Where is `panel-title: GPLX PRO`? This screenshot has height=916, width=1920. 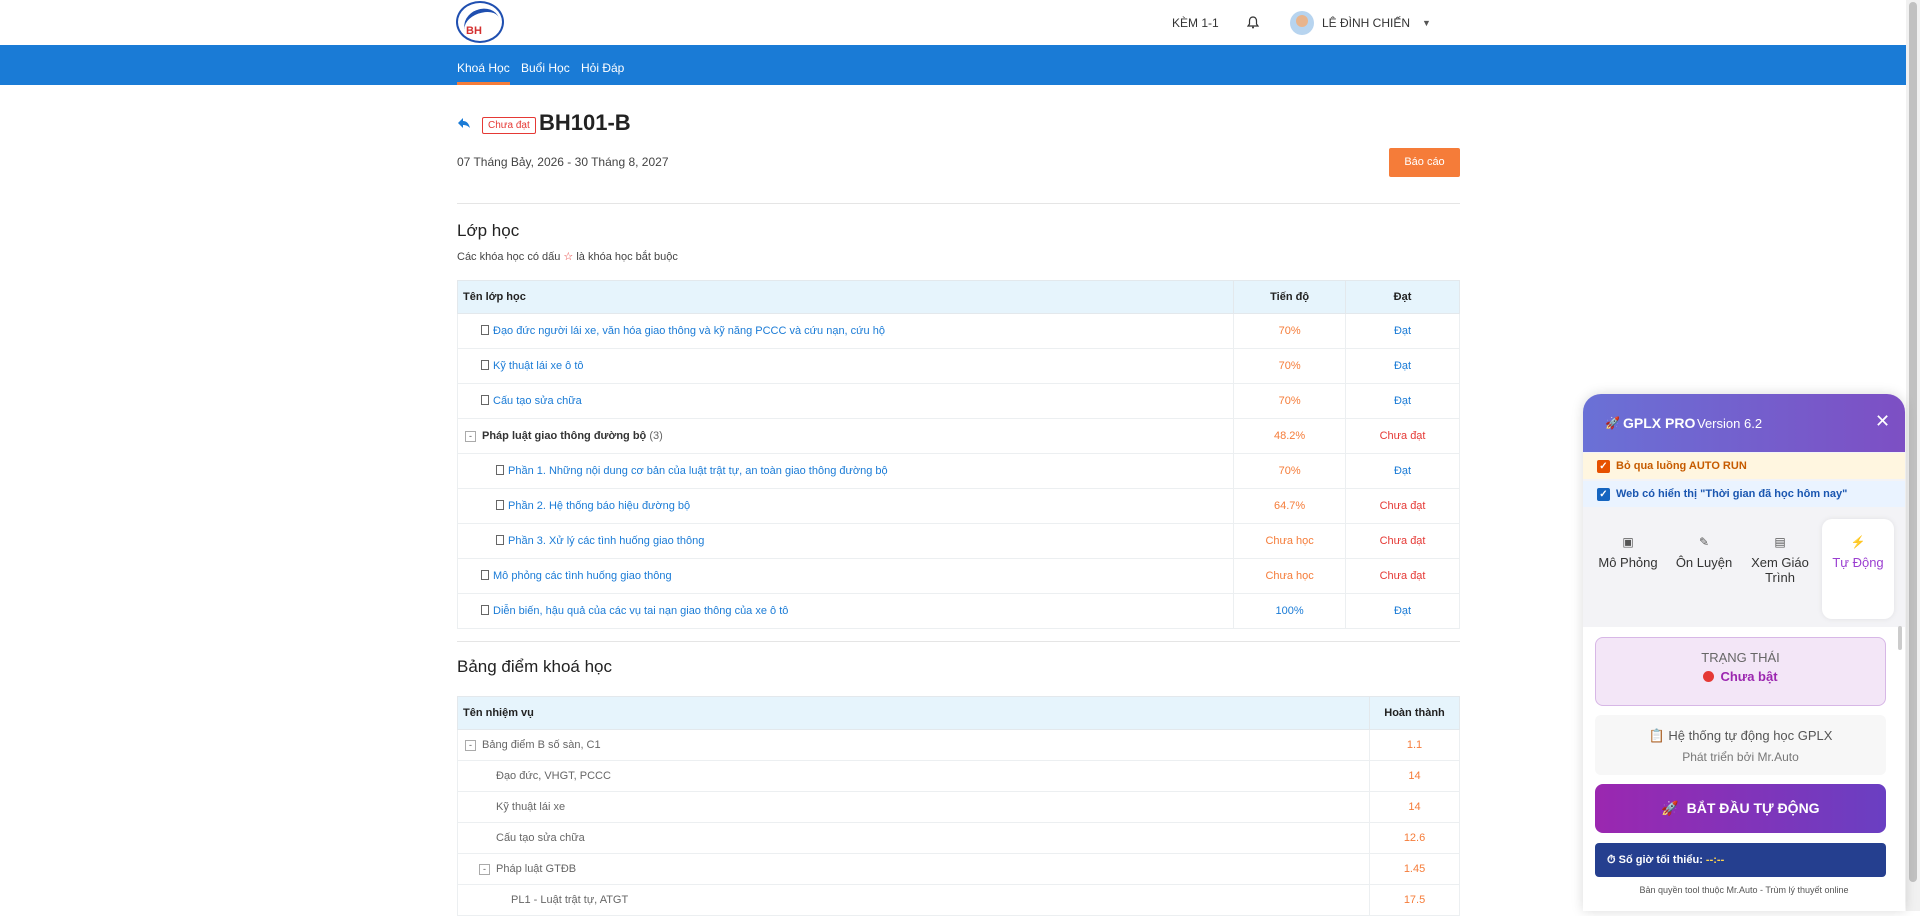
panel-title: GPLX PRO is located at coordinates (1659, 423).